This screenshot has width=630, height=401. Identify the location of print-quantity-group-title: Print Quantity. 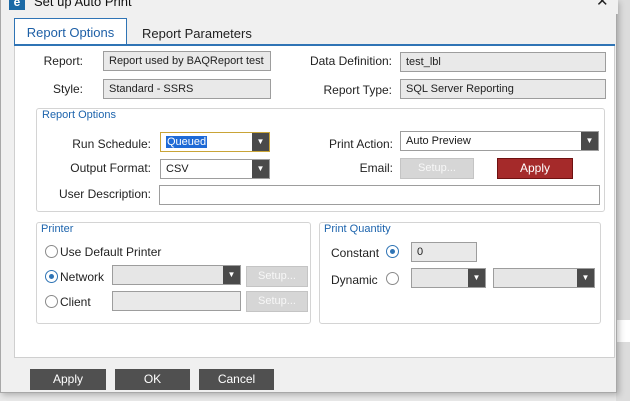
(357, 229).